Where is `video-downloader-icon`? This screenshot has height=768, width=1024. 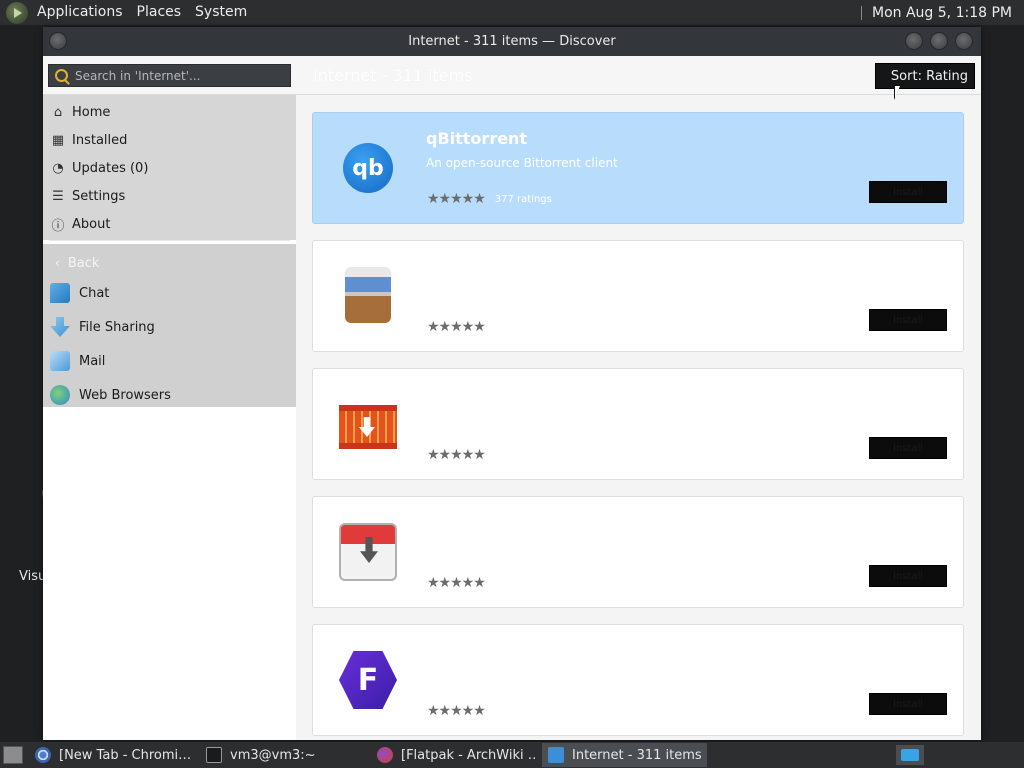 video-downloader-icon is located at coordinates (368, 427).